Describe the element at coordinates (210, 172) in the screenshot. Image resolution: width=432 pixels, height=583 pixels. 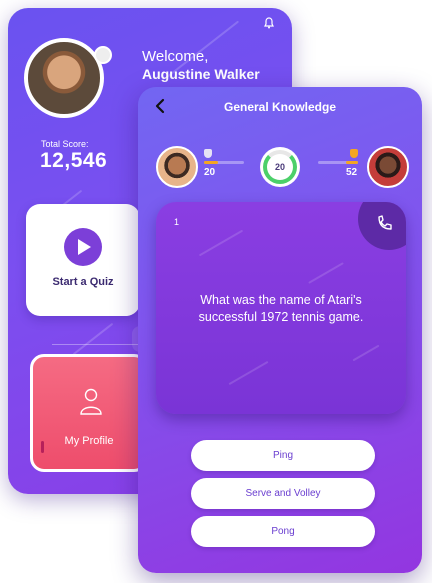
I see `player-left-score: 20` at that location.